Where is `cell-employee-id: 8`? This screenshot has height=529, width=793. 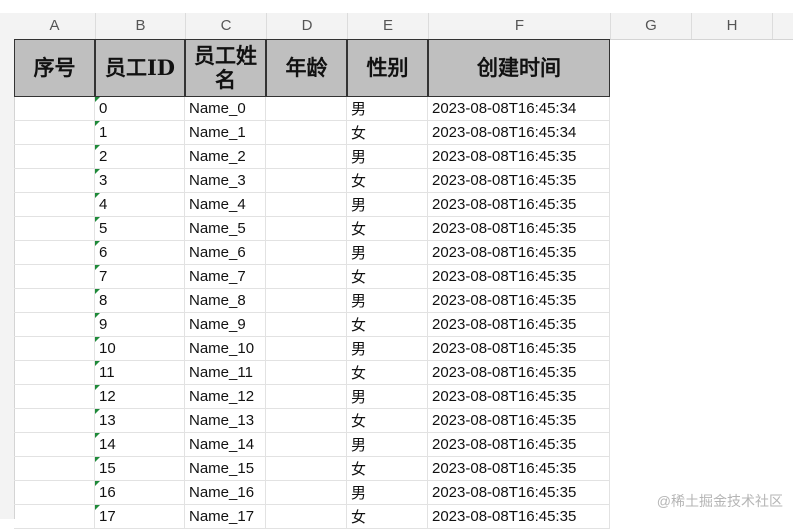 cell-employee-id: 8 is located at coordinates (140, 301).